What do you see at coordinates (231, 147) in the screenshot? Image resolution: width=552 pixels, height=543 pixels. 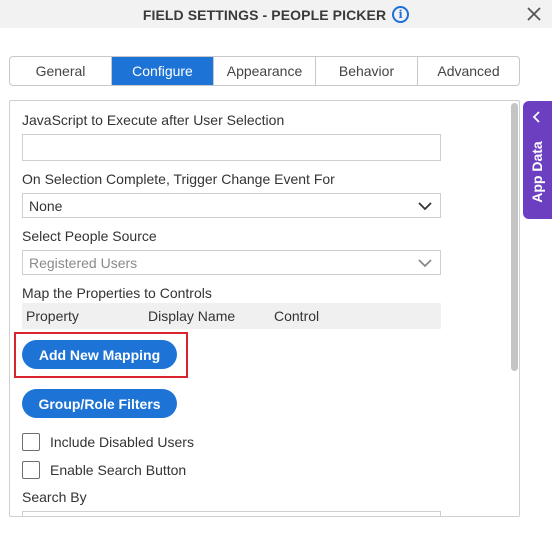 I see `js-input` at bounding box center [231, 147].